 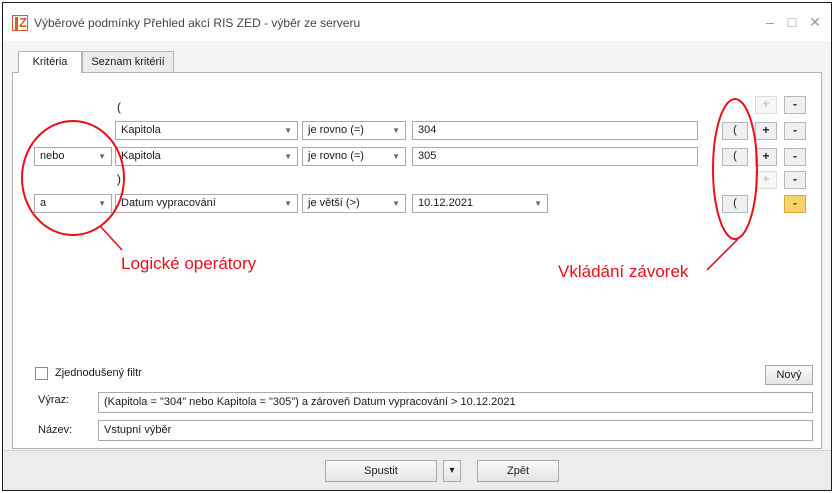 What do you see at coordinates (795, 131) in the screenshot?
I see `remove-row-button-row1: -` at bounding box center [795, 131].